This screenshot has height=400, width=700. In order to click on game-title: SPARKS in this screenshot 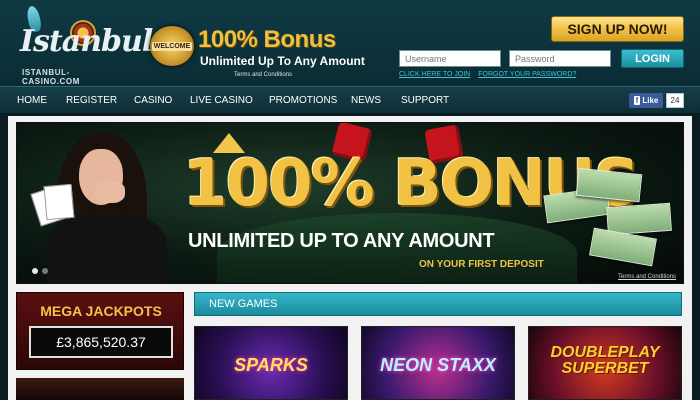, I will do `click(271, 365)`.